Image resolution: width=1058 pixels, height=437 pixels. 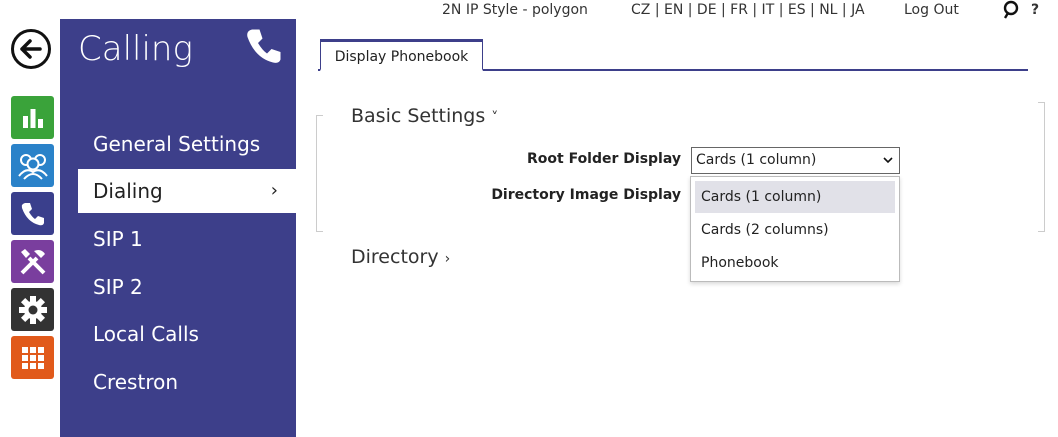 I want to click on section-bracket-right, so click(x=1041, y=167).